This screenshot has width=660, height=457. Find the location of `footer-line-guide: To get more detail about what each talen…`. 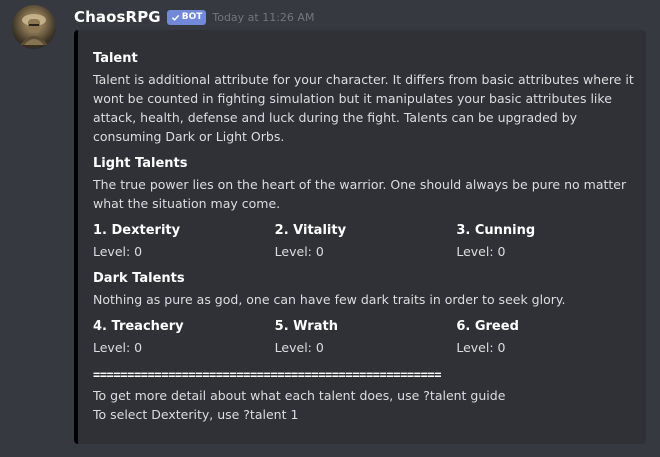

footer-line-guide: To get more detail about what each talen… is located at coordinates (299, 395).